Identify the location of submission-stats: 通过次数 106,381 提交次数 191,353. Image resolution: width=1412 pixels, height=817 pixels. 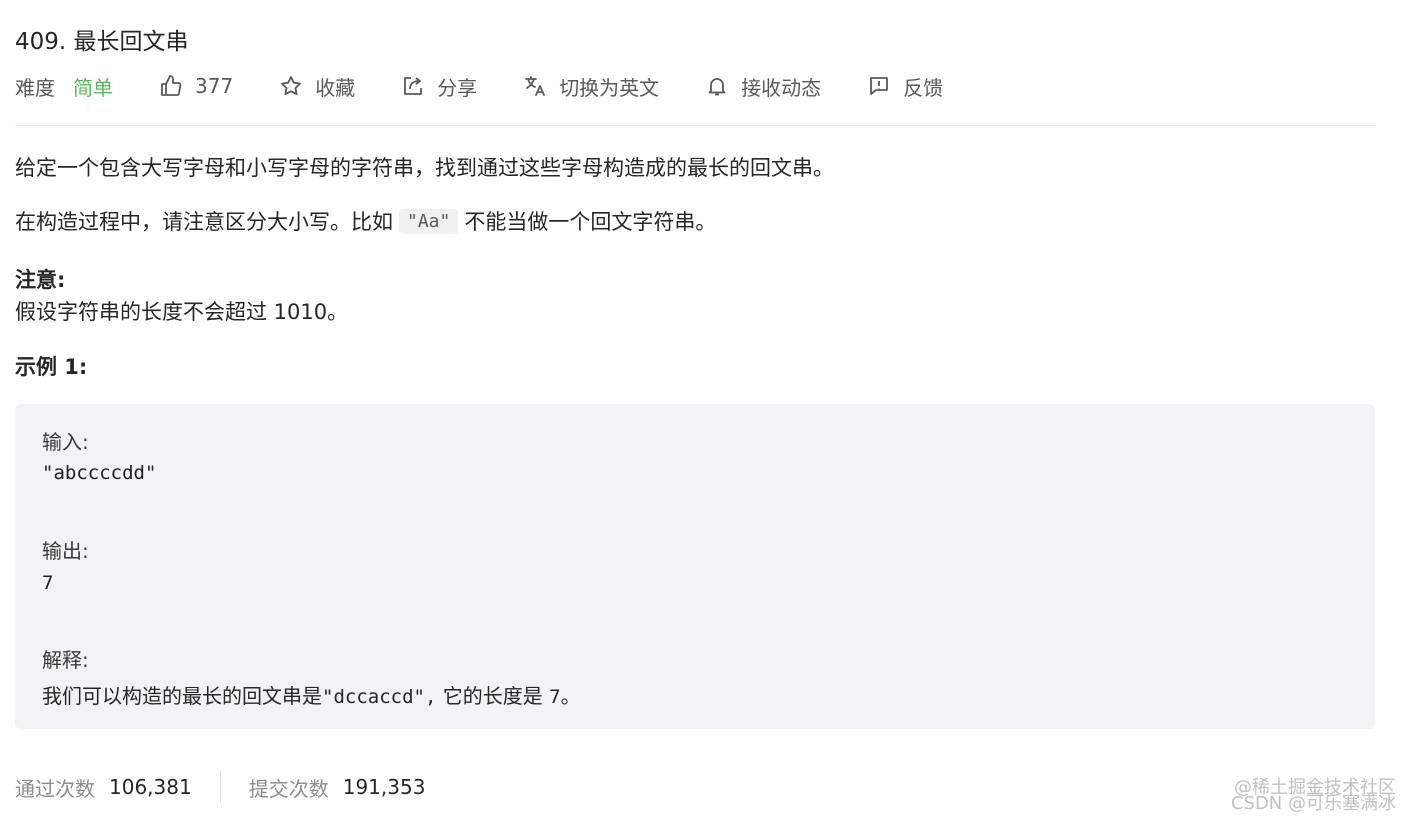
(220, 787).